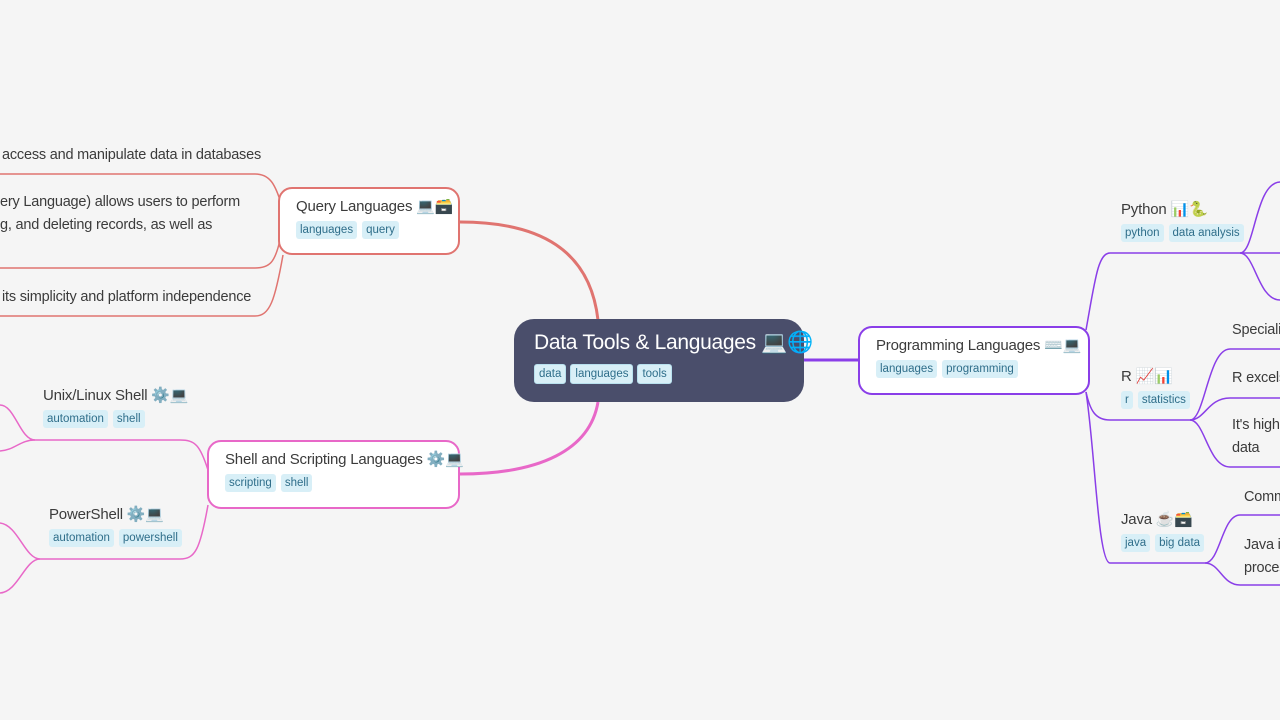 The image size is (1280, 720). I want to click on node-title: Programming Languages ⌨️💻, so click(979, 345).